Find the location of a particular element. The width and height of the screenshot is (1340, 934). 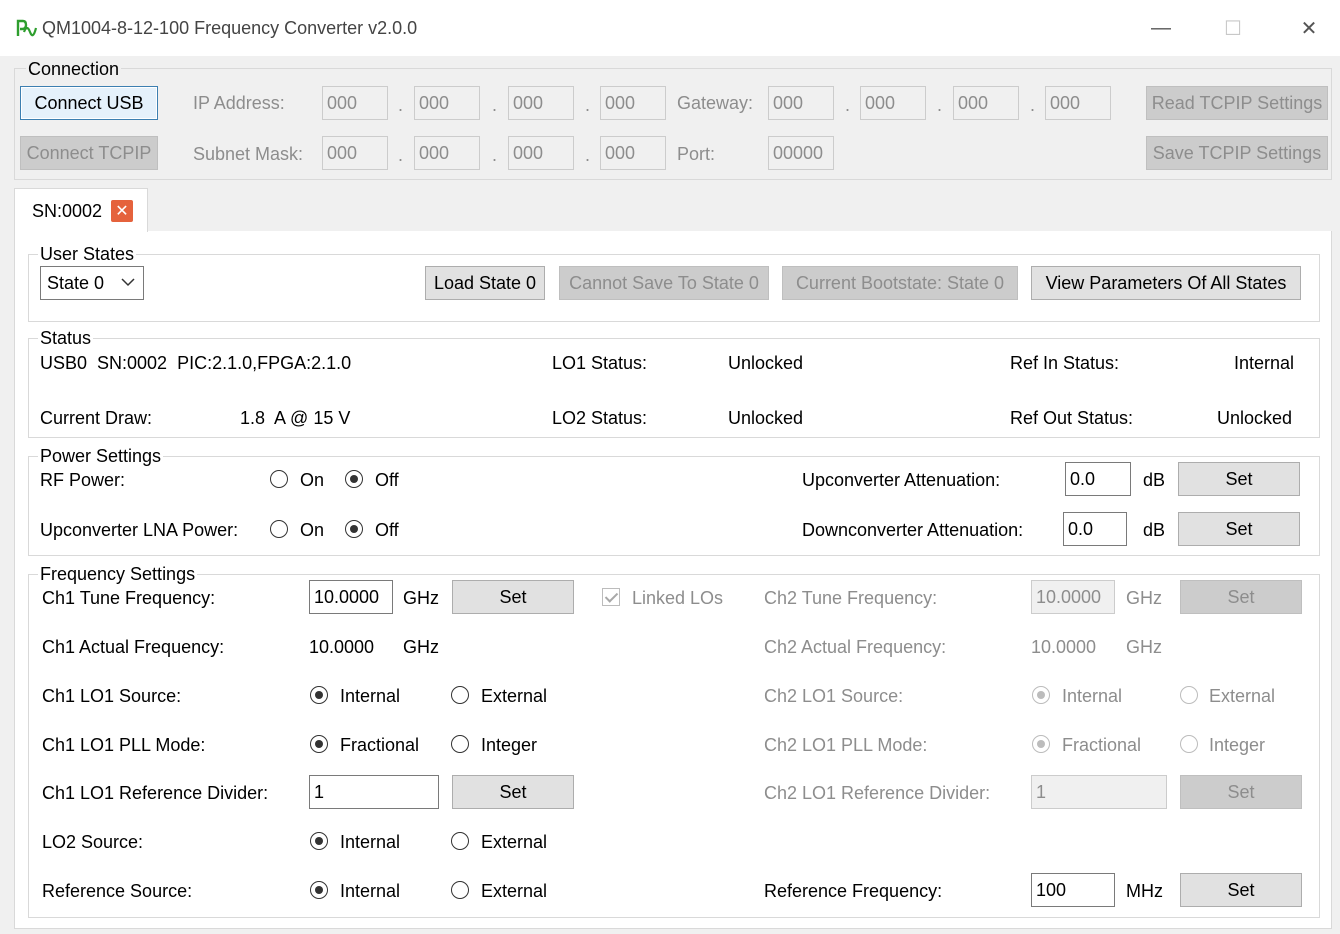

ip-octet-4-field: 000 is located at coordinates (633, 103).